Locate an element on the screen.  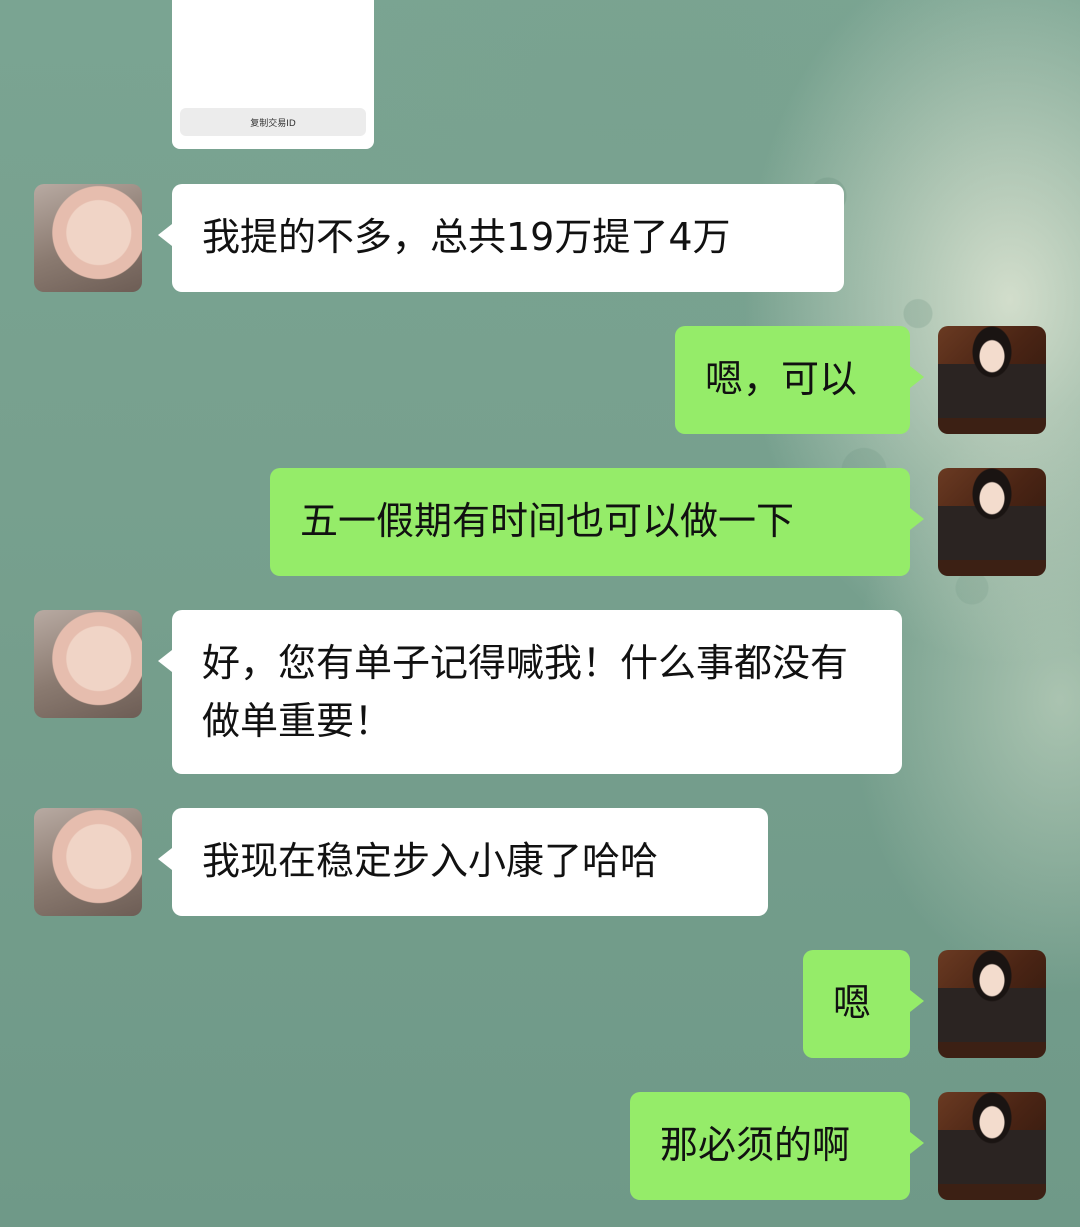
sent-message-bubble: 那必须的啊 is located at coordinates (777, 1146).